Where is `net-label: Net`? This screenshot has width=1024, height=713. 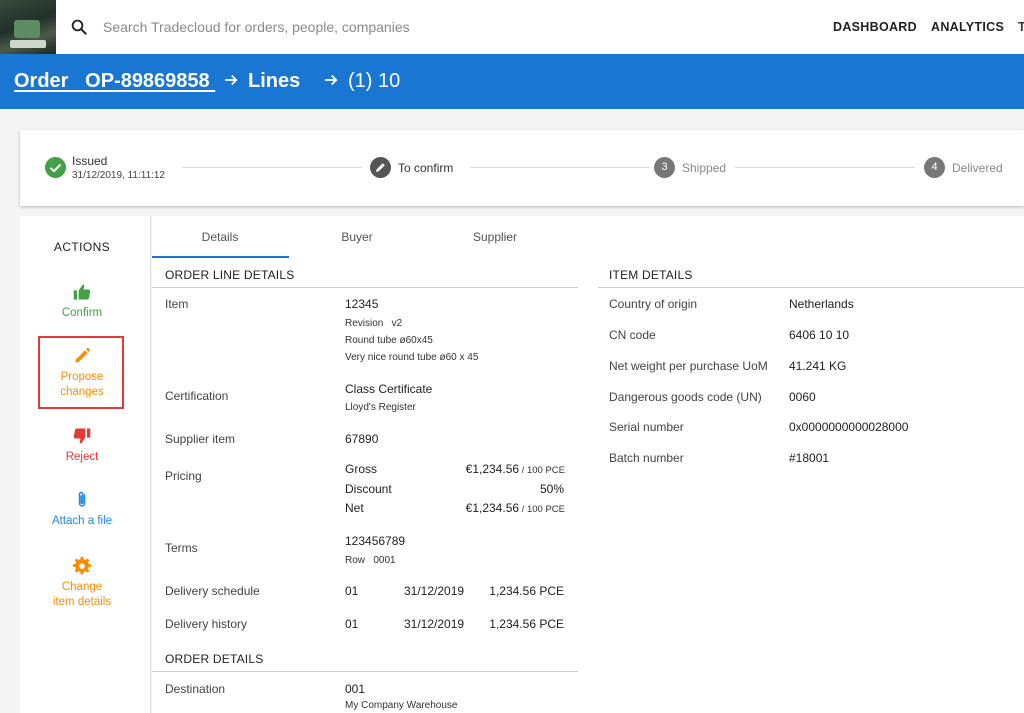 net-label: Net is located at coordinates (354, 508).